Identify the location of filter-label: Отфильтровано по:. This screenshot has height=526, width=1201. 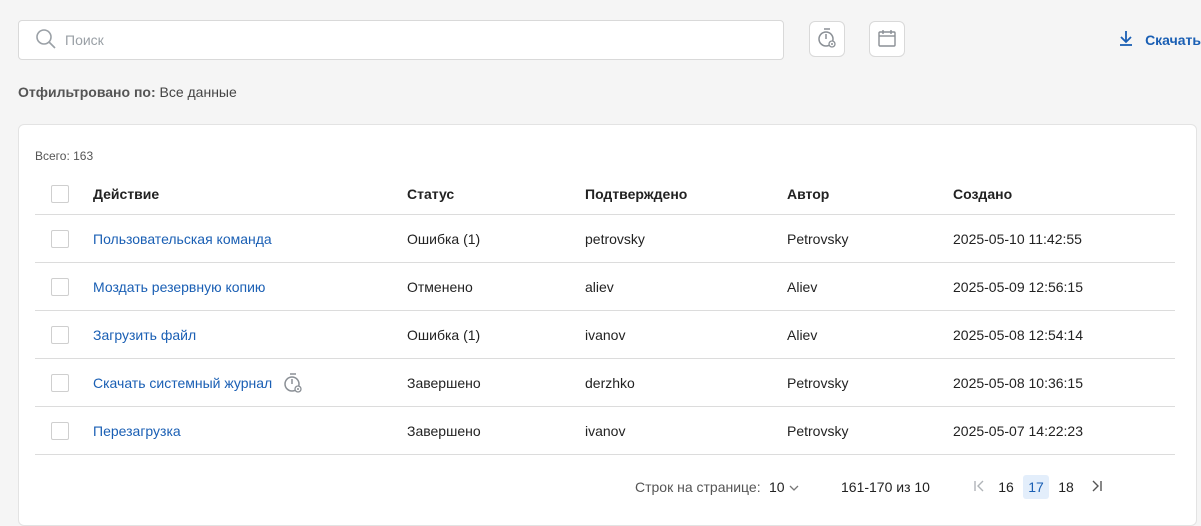
(87, 92).